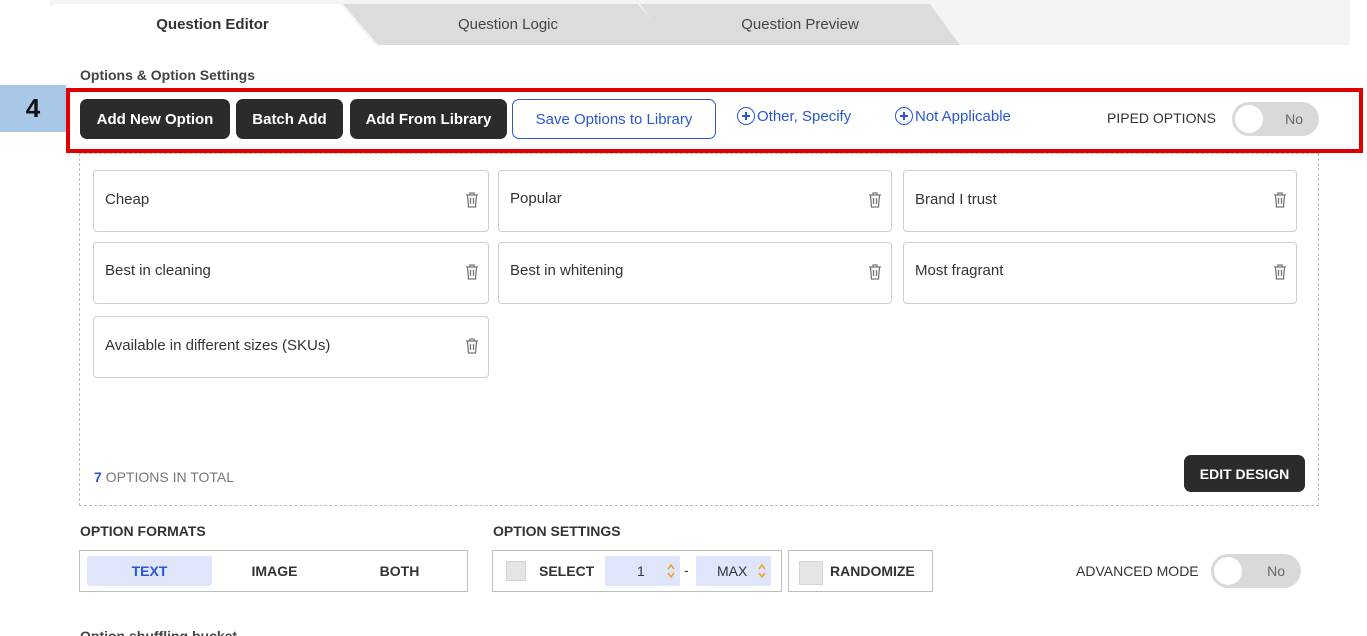 This screenshot has height=636, width=1367. I want to click on format-image-button: IMAGE, so click(274, 571).